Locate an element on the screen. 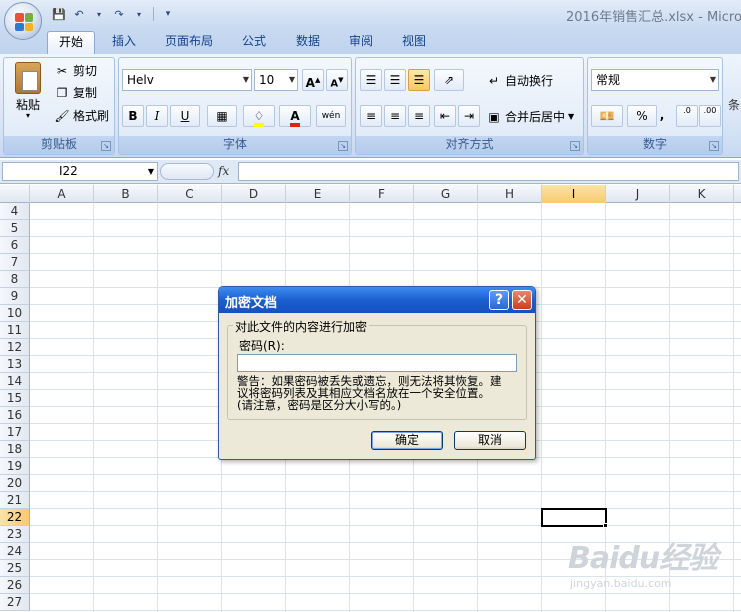  font-name-combo: Helv ▼ is located at coordinates (187, 80).